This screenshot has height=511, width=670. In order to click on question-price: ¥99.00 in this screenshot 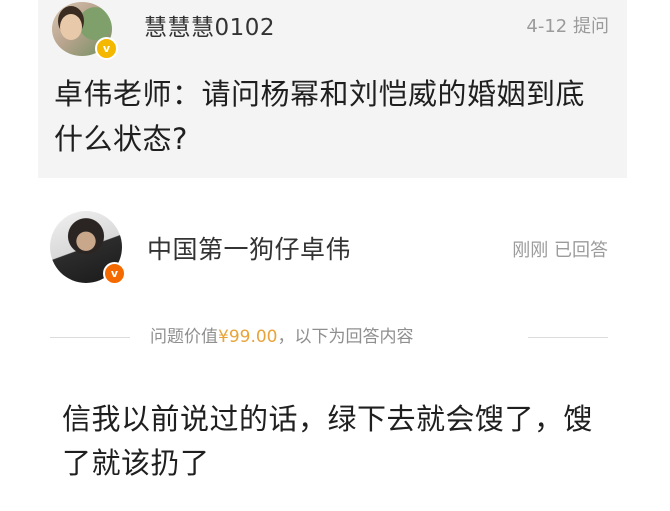, I will do `click(248, 337)`.